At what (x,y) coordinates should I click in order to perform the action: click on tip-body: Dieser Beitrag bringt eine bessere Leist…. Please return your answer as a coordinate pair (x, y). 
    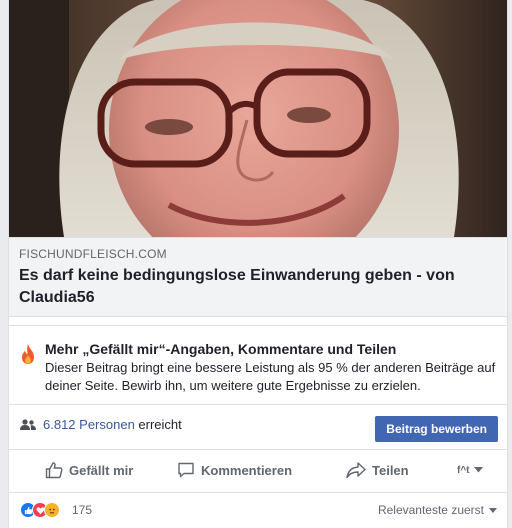
    Looking at the image, I should click on (270, 376).